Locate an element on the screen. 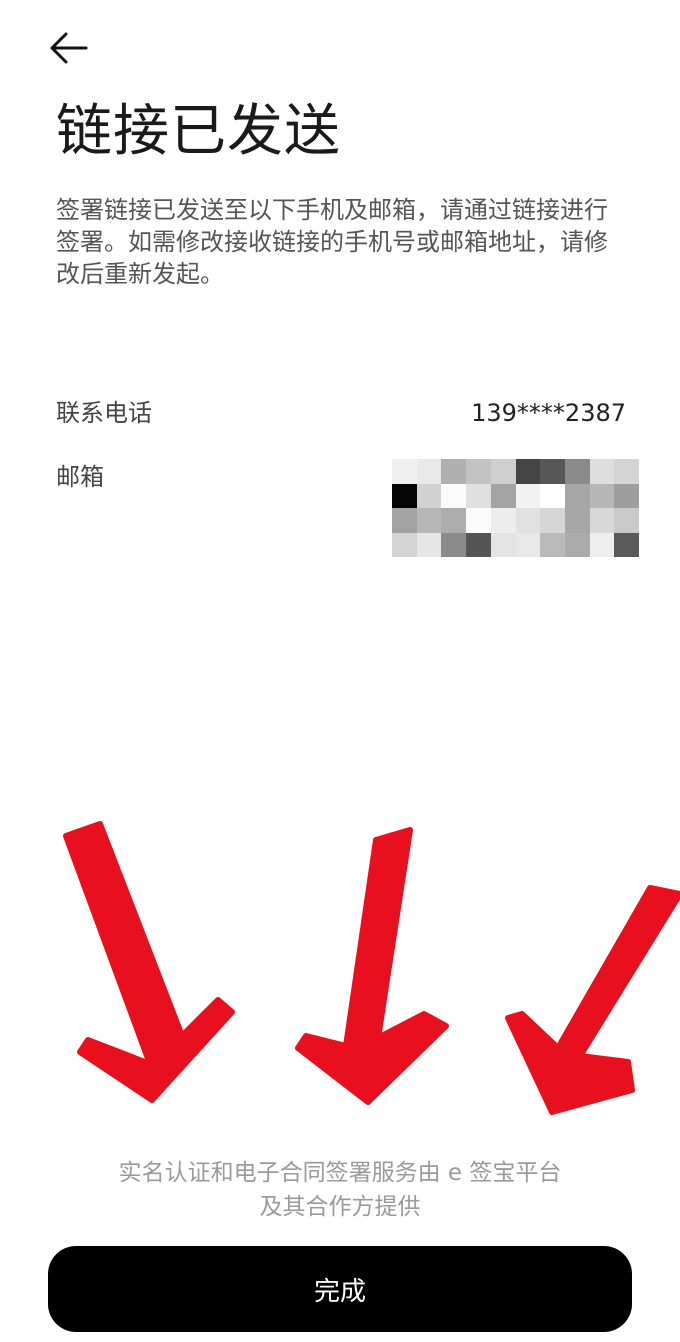  done-button: 完成 is located at coordinates (340, 1289).